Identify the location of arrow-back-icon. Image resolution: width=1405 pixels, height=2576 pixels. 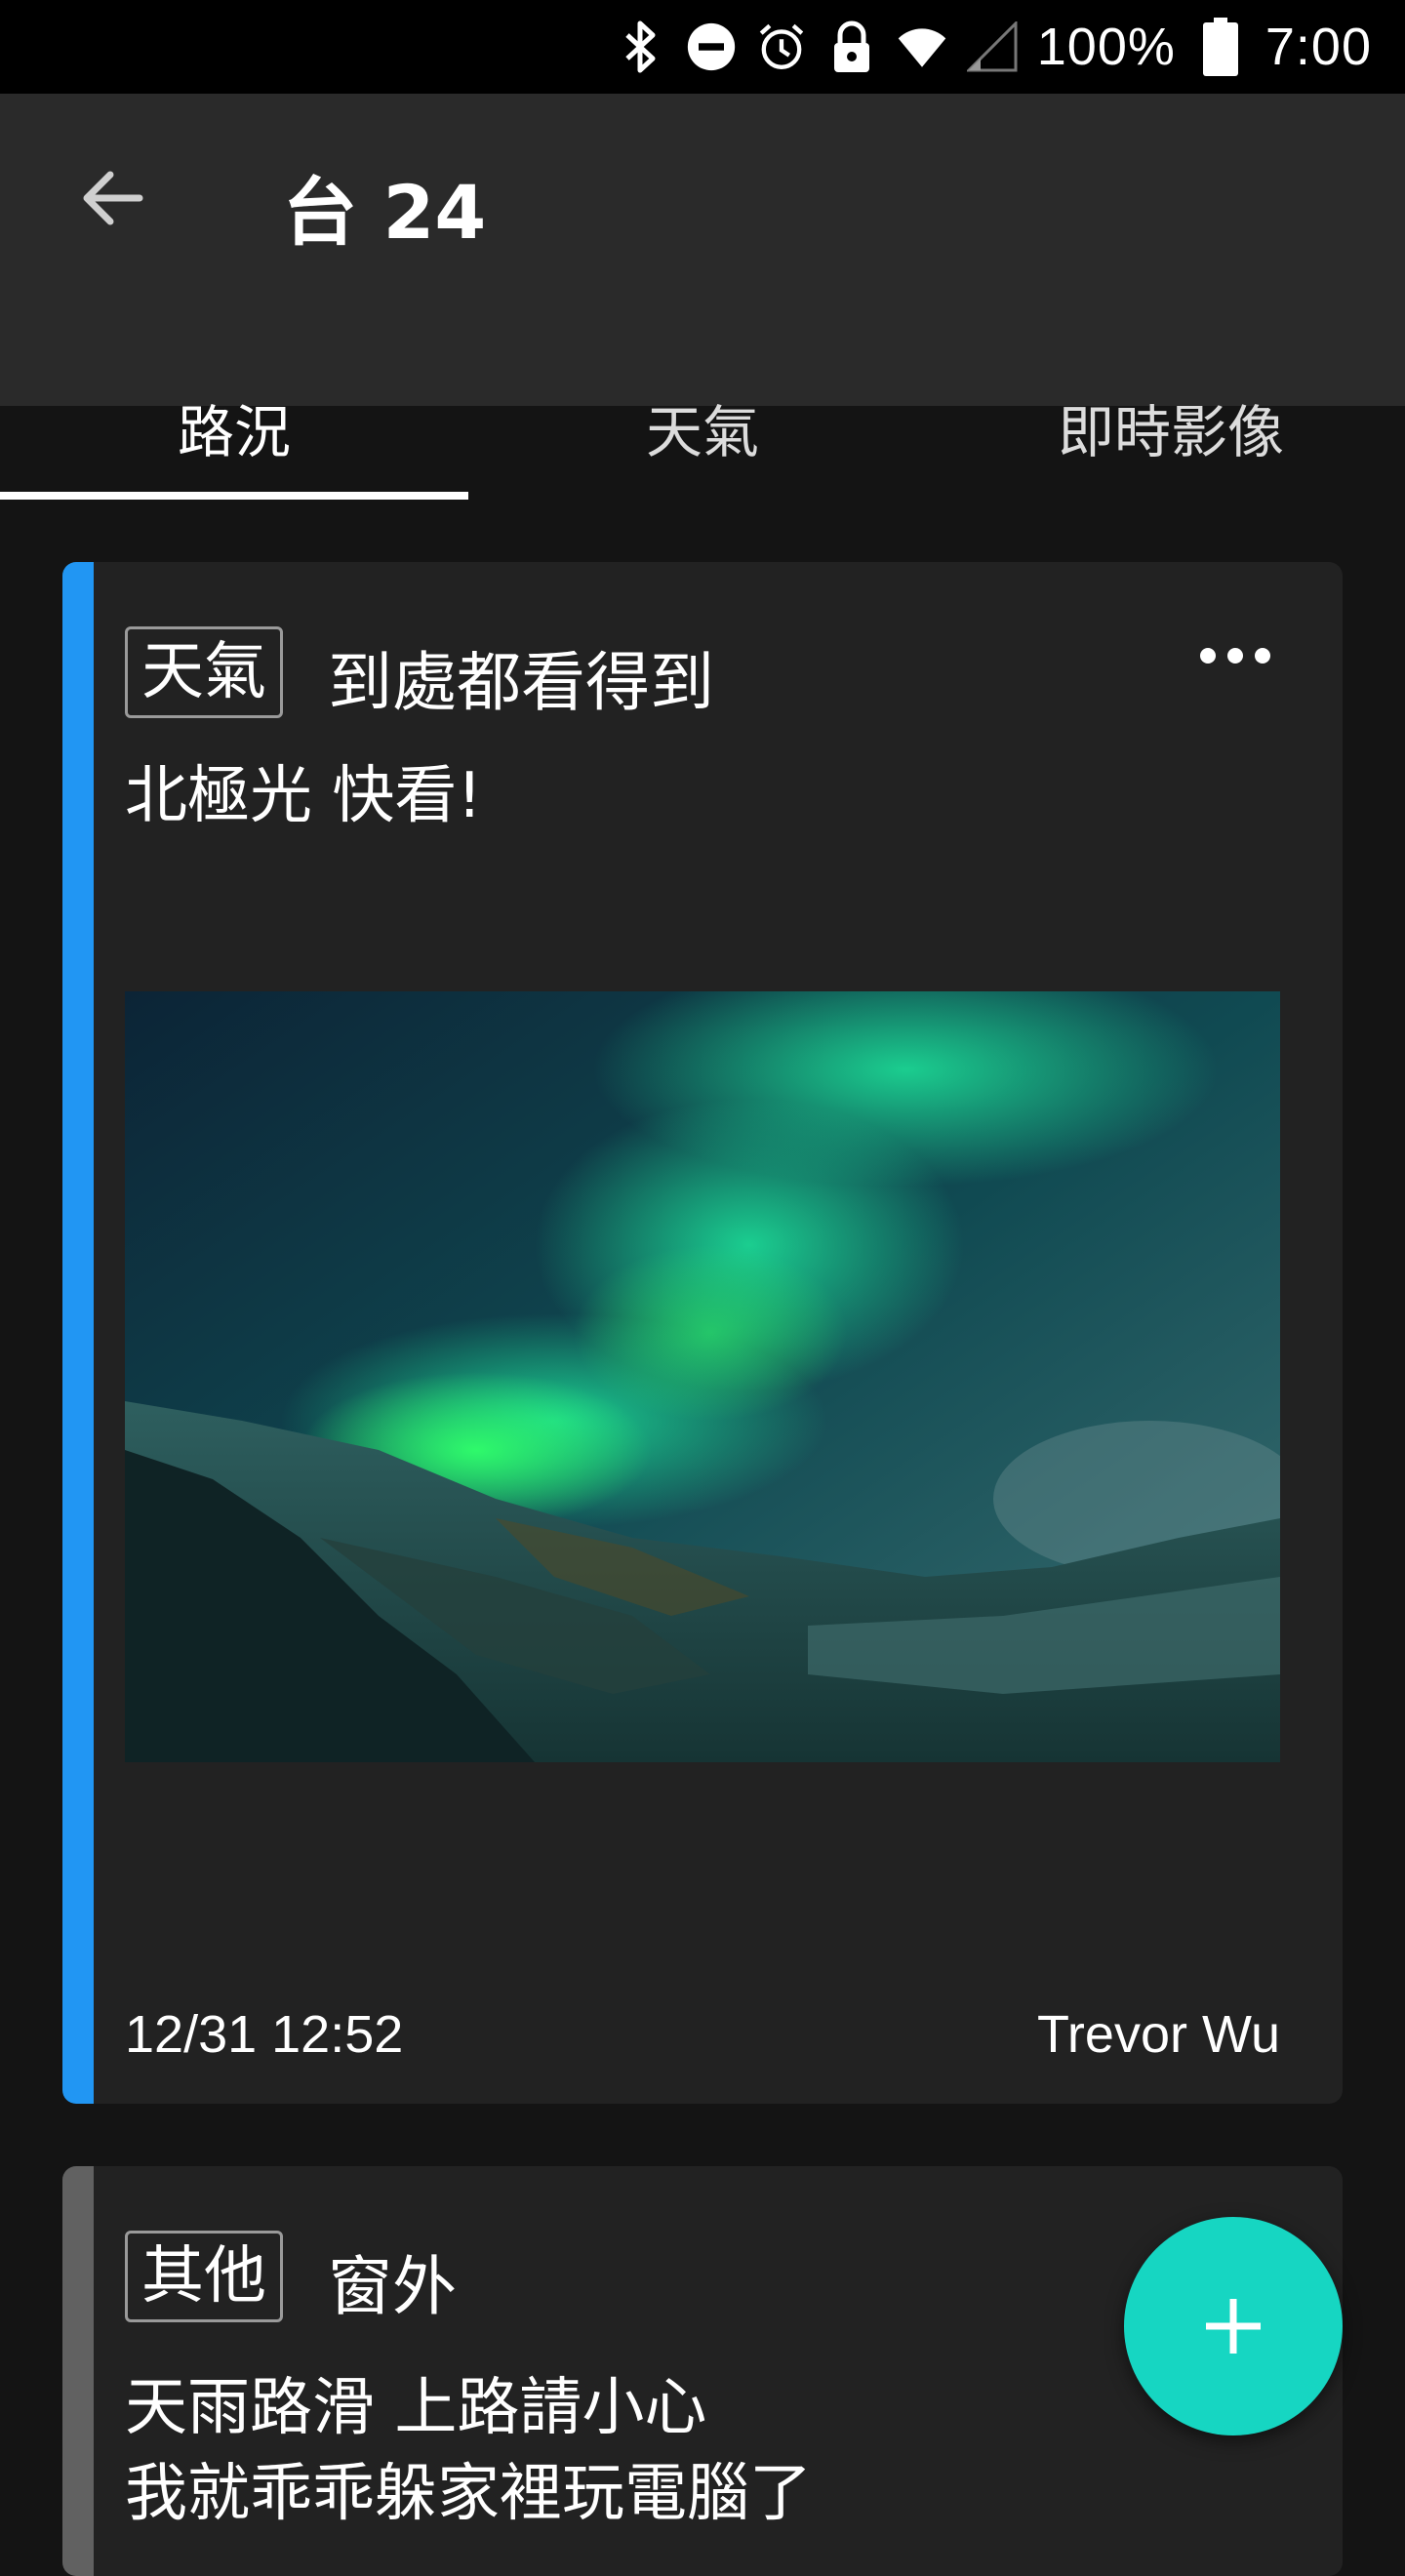
(113, 198).